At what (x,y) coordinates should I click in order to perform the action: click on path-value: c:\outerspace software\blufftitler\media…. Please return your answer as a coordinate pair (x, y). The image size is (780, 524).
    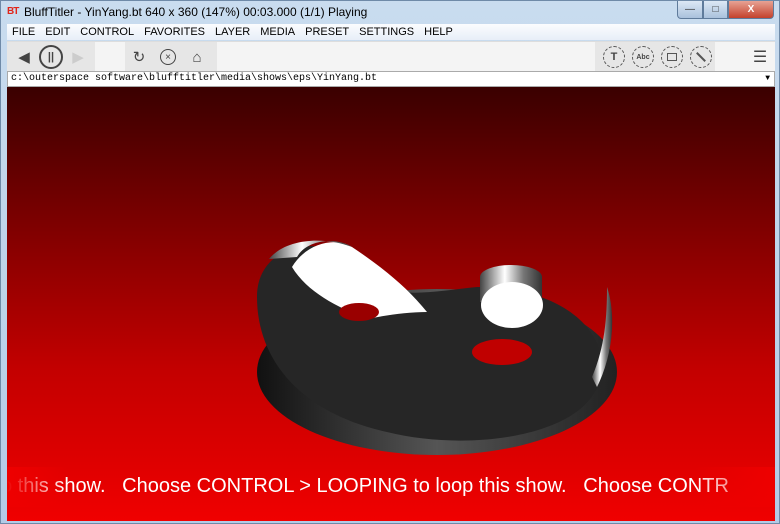
    Looking at the image, I should click on (194, 78).